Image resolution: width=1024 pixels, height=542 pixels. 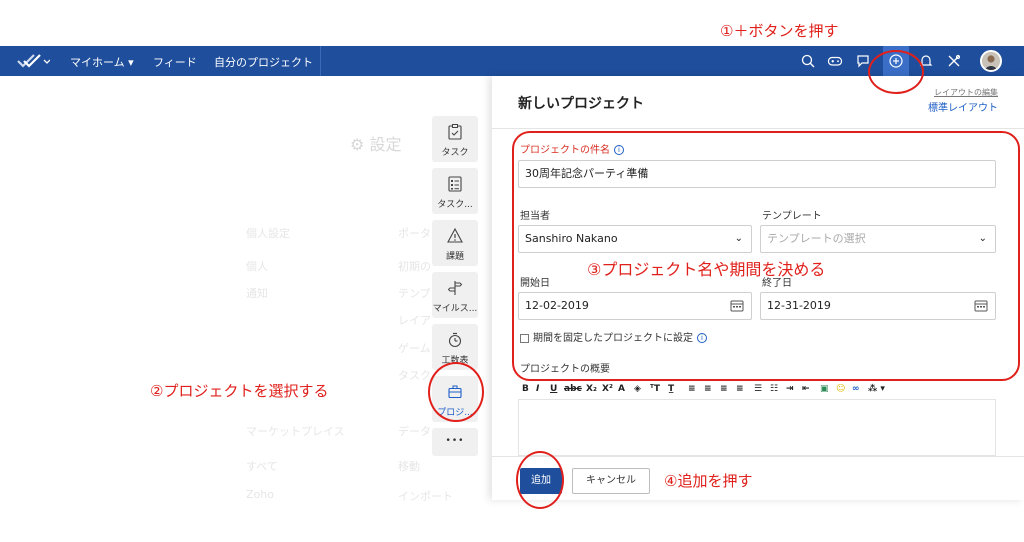 What do you see at coordinates (740, 389) in the screenshot?
I see `justify-icon: ≡` at bounding box center [740, 389].